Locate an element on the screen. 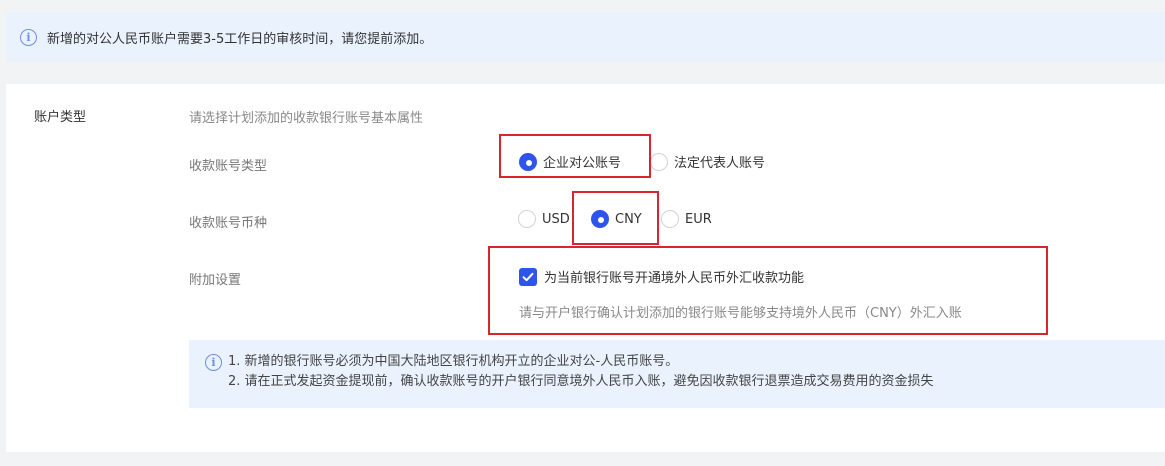 This screenshot has height=466, width=1165. additional-settings-label: 附加设置 is located at coordinates (215, 280).